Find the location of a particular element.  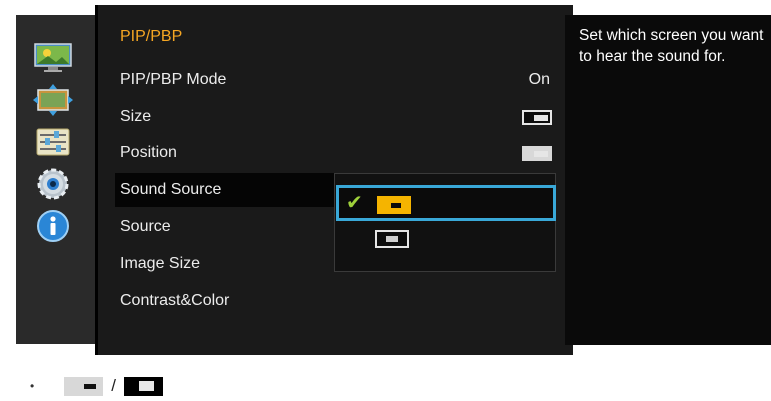

legend-line: • / is located at coordinates (96, 386).